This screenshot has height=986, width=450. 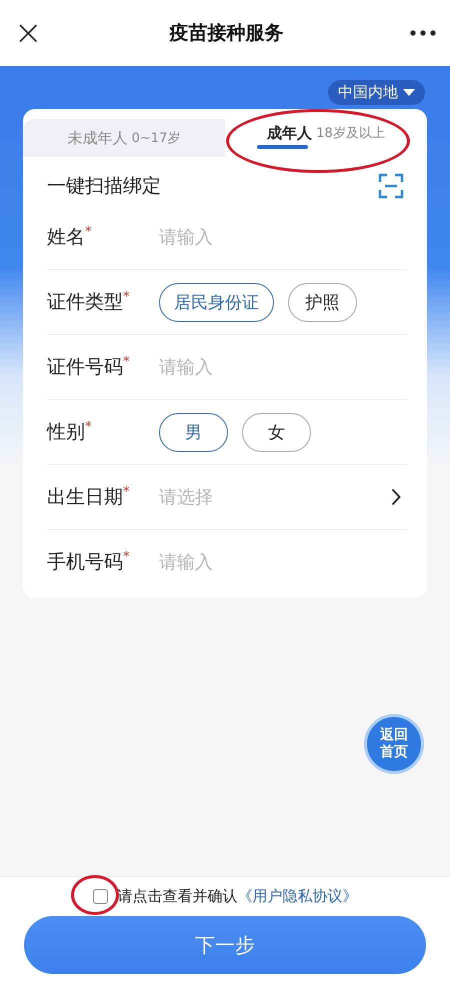 What do you see at coordinates (322, 302) in the screenshot?
I see `option-chip: 护照` at bounding box center [322, 302].